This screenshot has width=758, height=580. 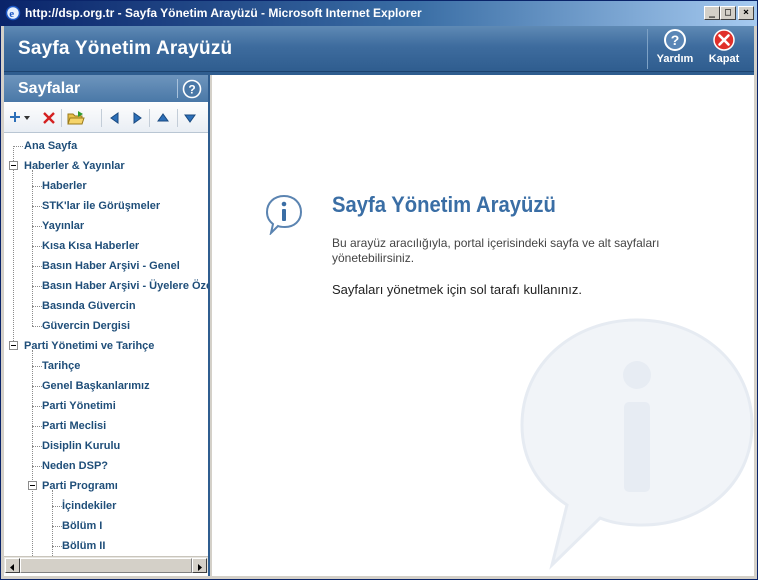 I want to click on scroll-left-button, so click(x=12, y=565).